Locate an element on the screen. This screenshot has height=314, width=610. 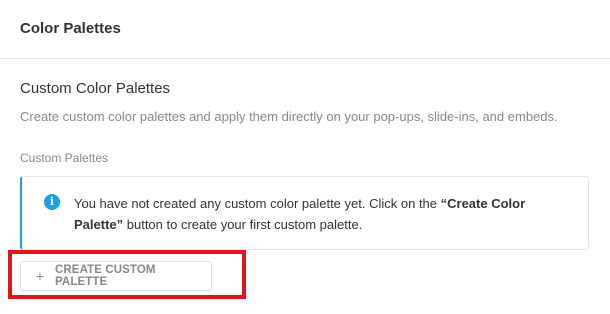
page-title: Color Palettes is located at coordinates (70, 28).